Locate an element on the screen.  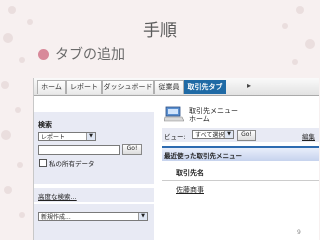
slide-title: 手順 is located at coordinates (160, 31).